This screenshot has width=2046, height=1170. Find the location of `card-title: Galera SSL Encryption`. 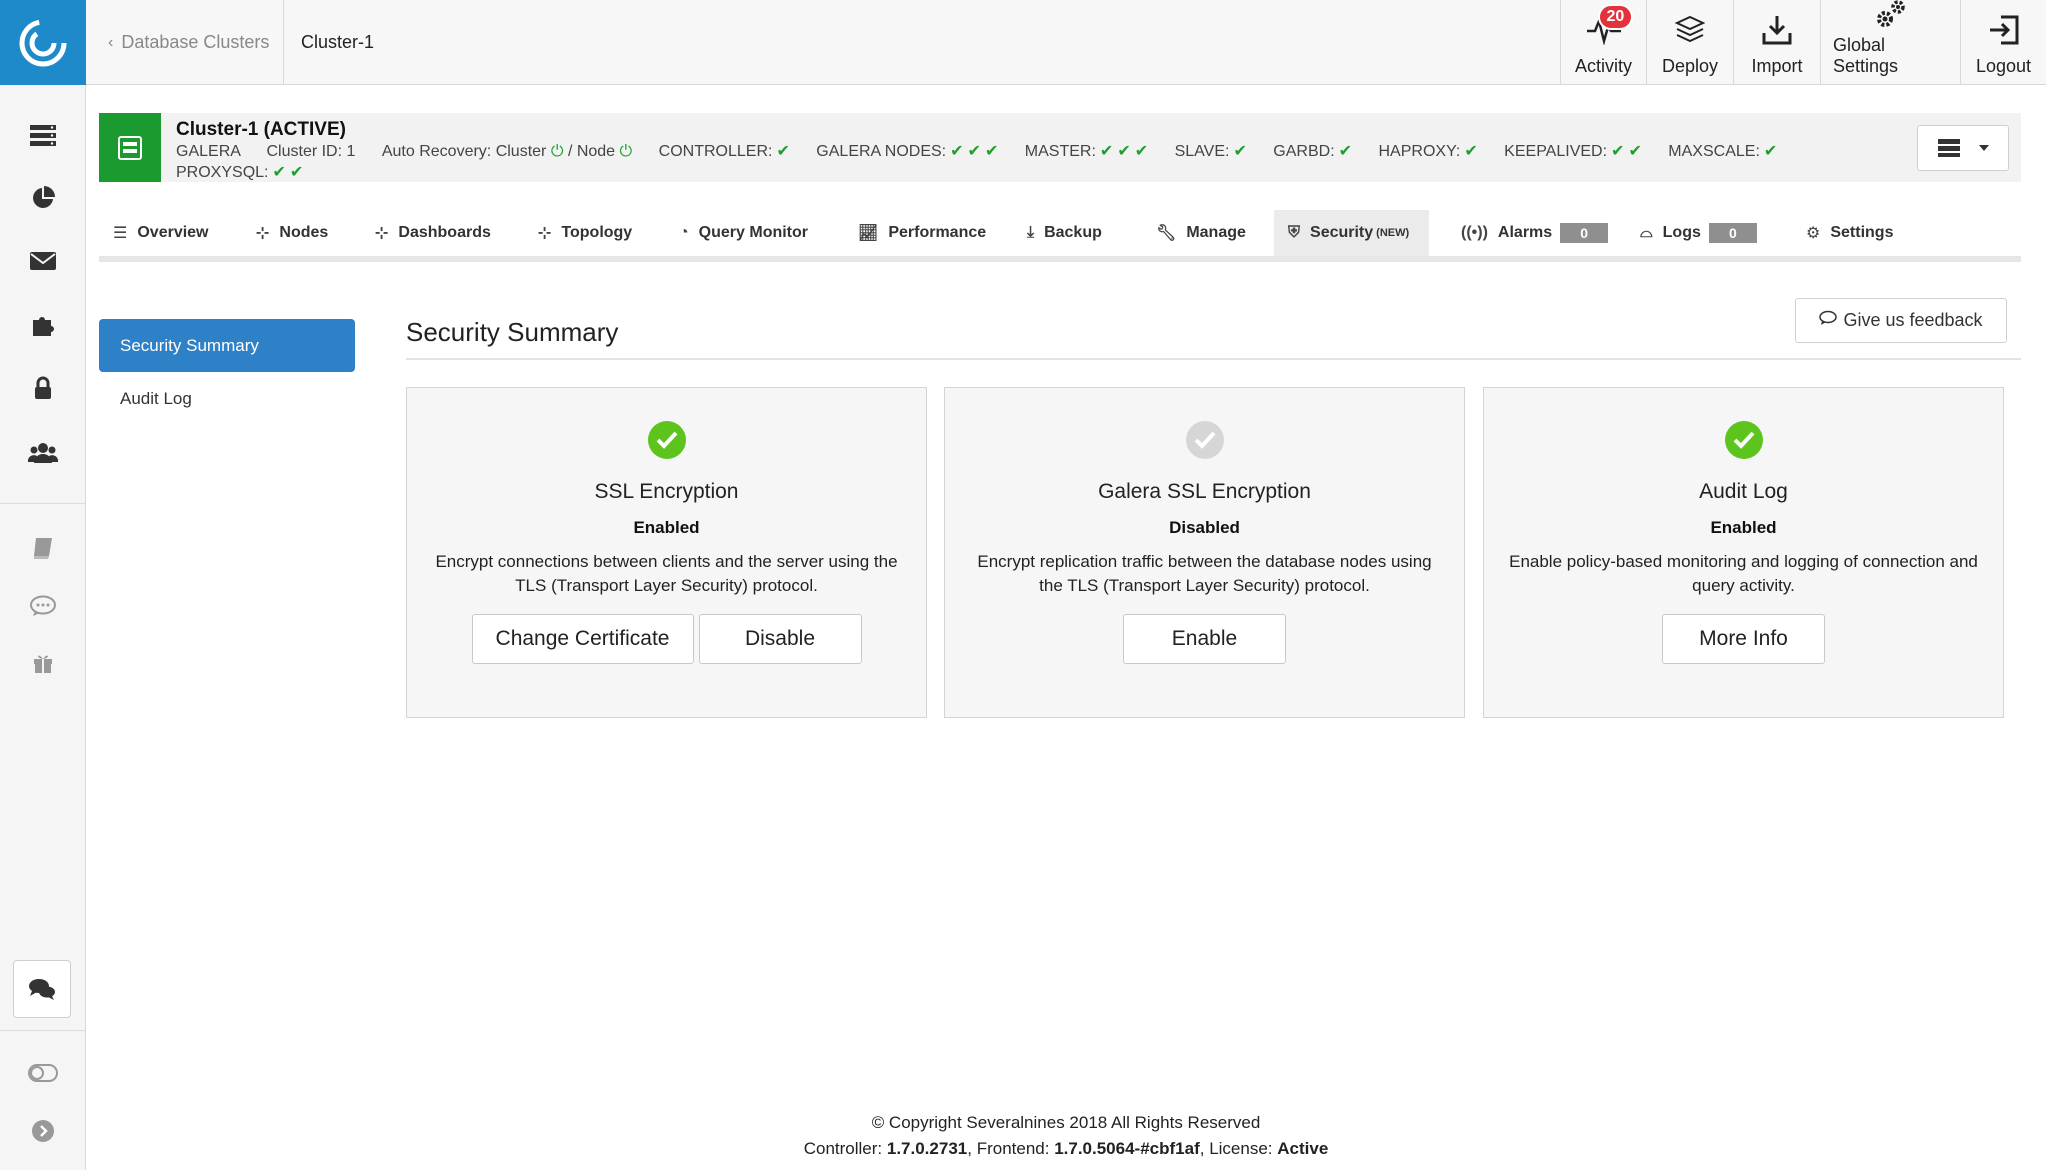

card-title: Galera SSL Encryption is located at coordinates (1204, 491).